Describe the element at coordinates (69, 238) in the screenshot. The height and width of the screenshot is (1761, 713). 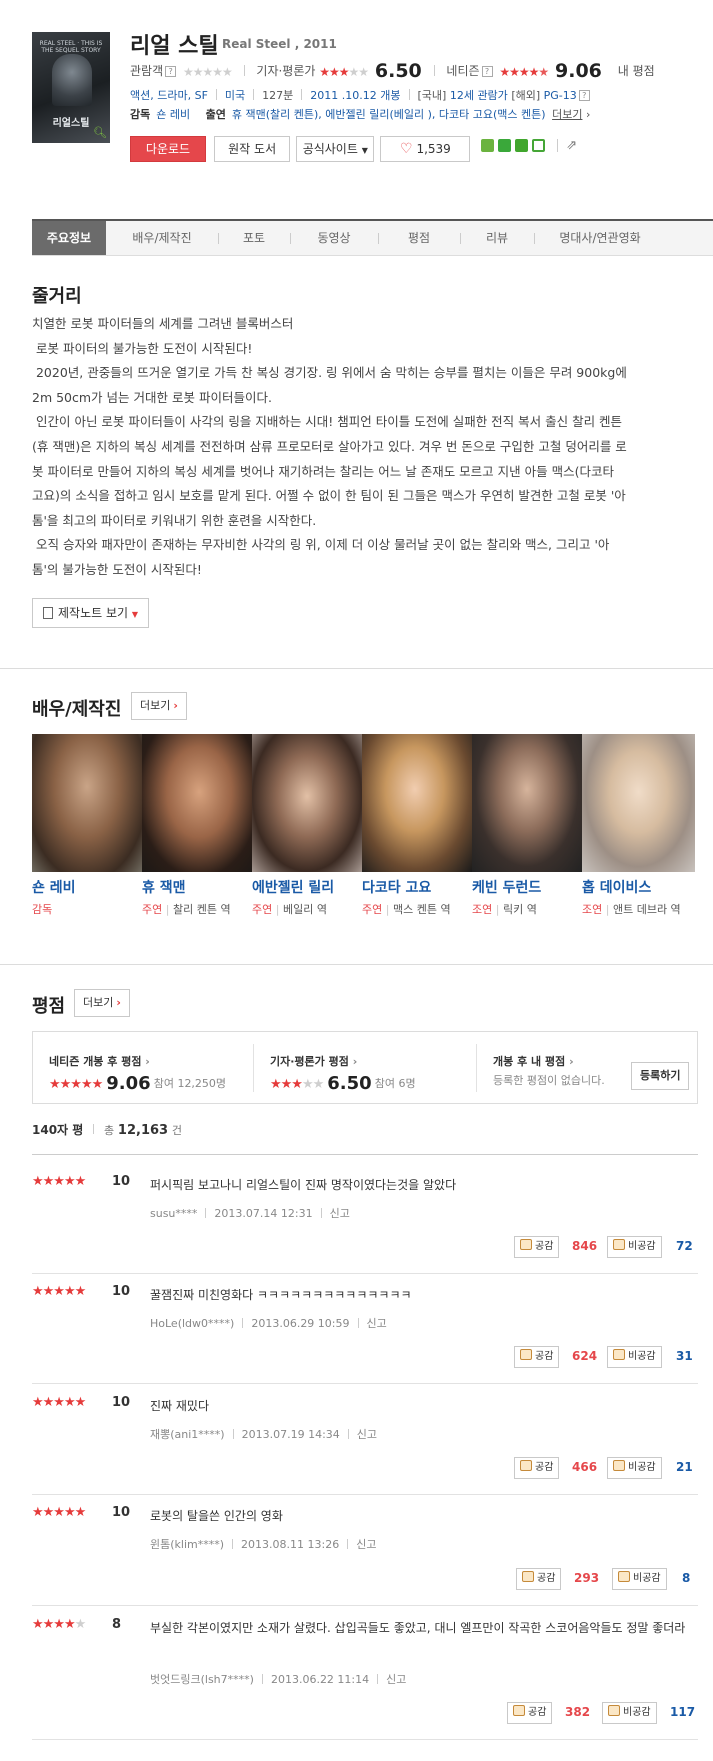
I see `tab-main-info: 주요정보` at that location.